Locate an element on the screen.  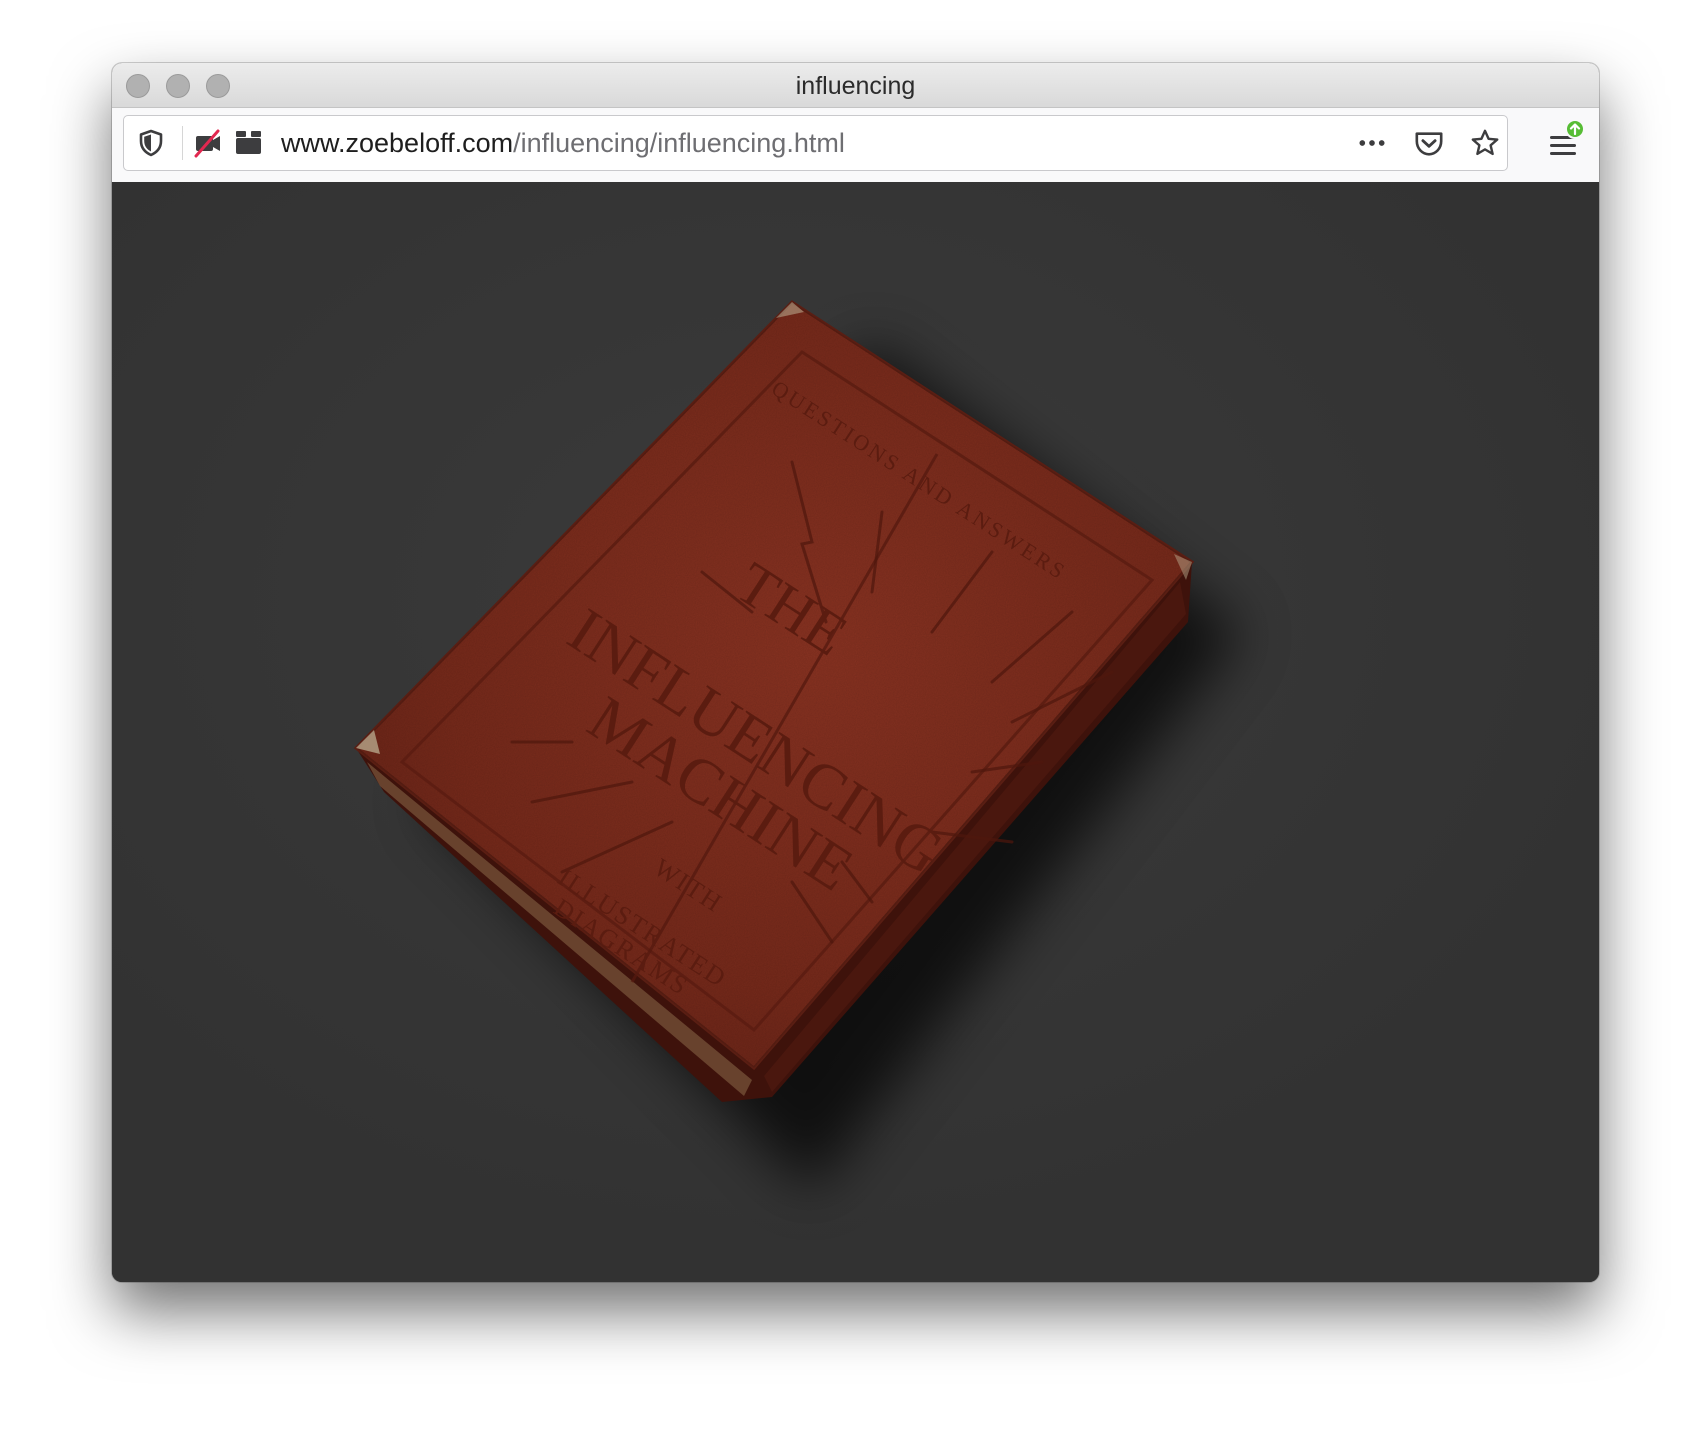
hamburger-menu-icon is located at coordinates (1566, 137).